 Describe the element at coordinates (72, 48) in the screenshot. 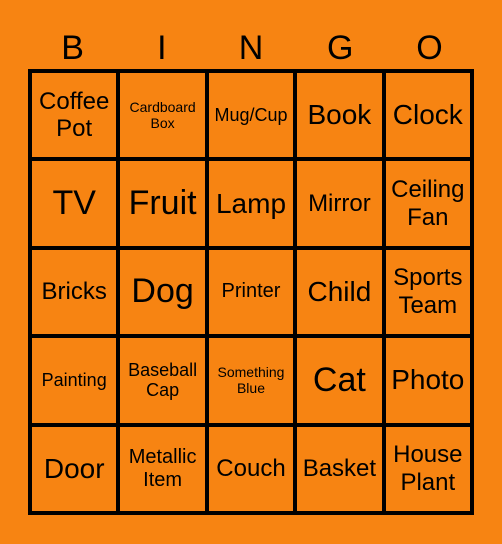

I see `header-letter-b: B` at that location.